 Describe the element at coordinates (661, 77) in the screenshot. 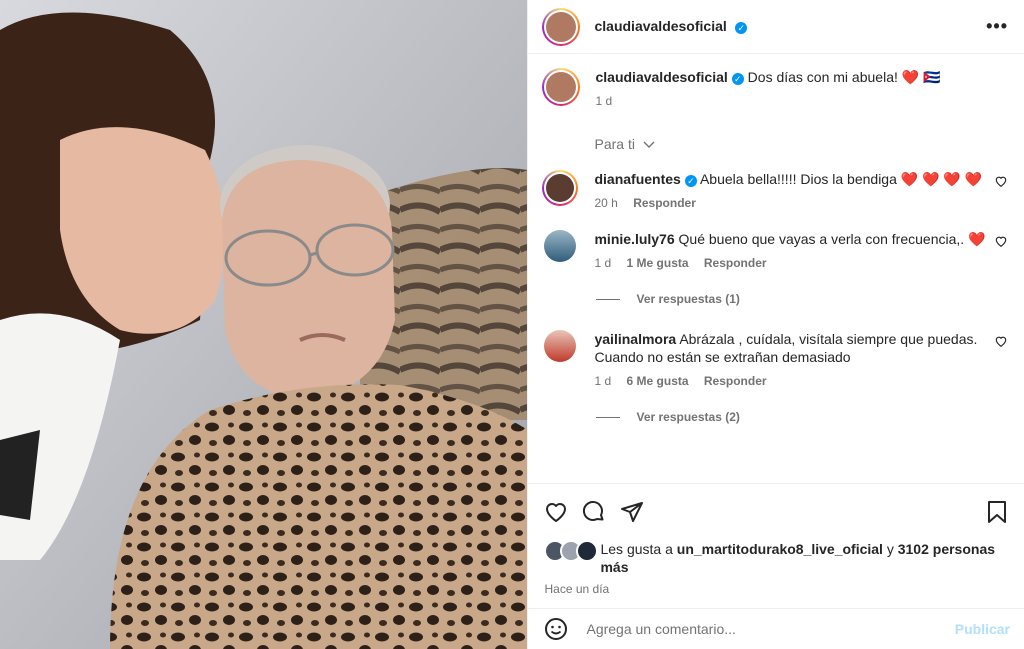

I see `caption-username: claudiavaldesoficial` at that location.